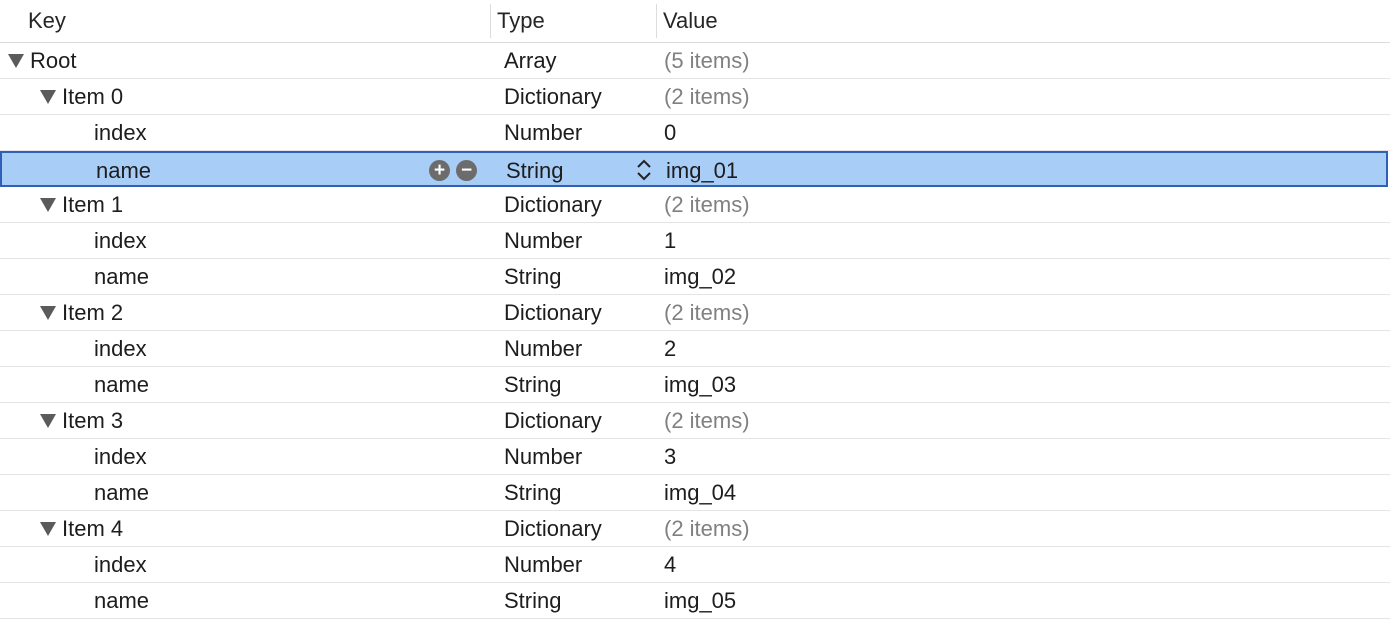 Image resolution: width=1390 pixels, height=626 pixels. I want to click on minus-circle-icon: −, so click(466, 170).